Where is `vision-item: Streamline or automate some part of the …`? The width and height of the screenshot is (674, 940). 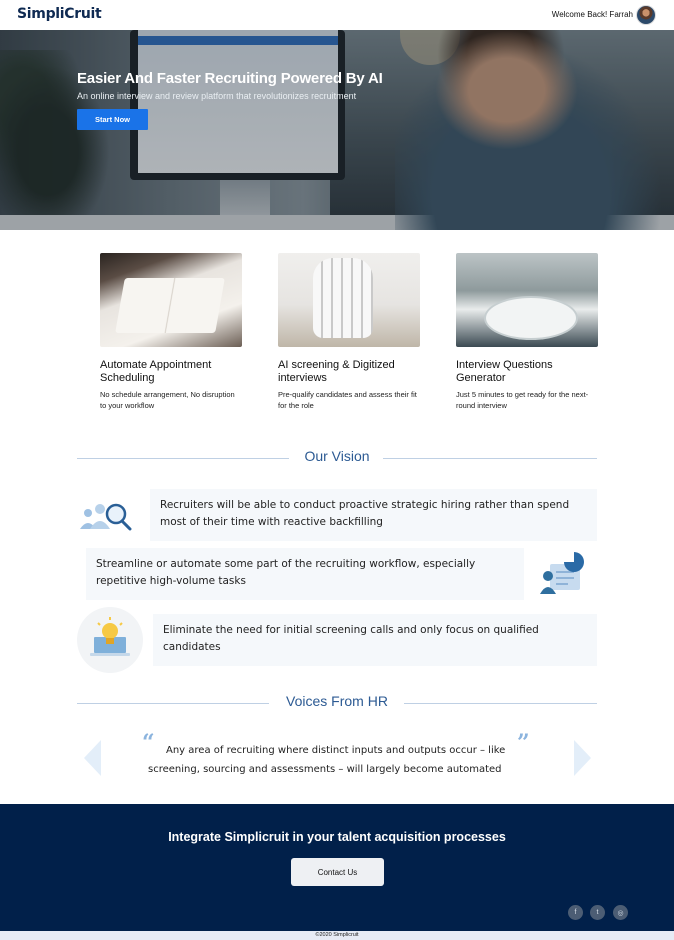
vision-item: Streamline or automate some part of the … is located at coordinates (305, 574).